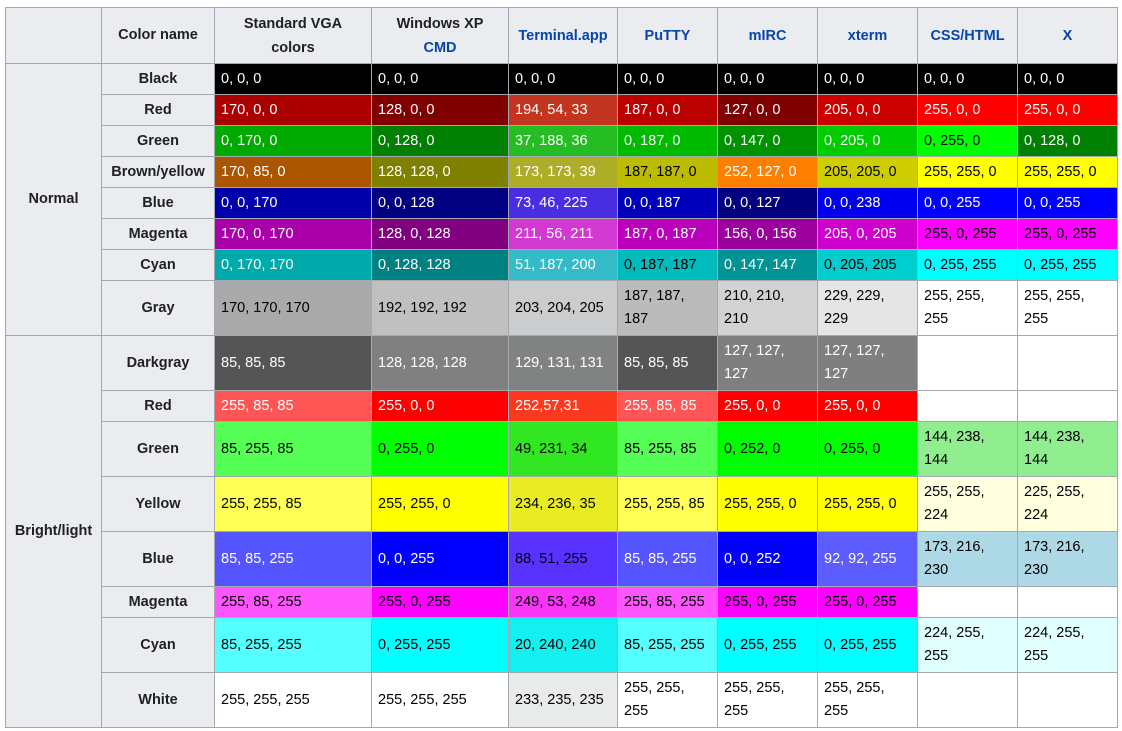 The width and height of the screenshot is (1122, 731). I want to click on column-header-3: Terminal.app, so click(563, 35).